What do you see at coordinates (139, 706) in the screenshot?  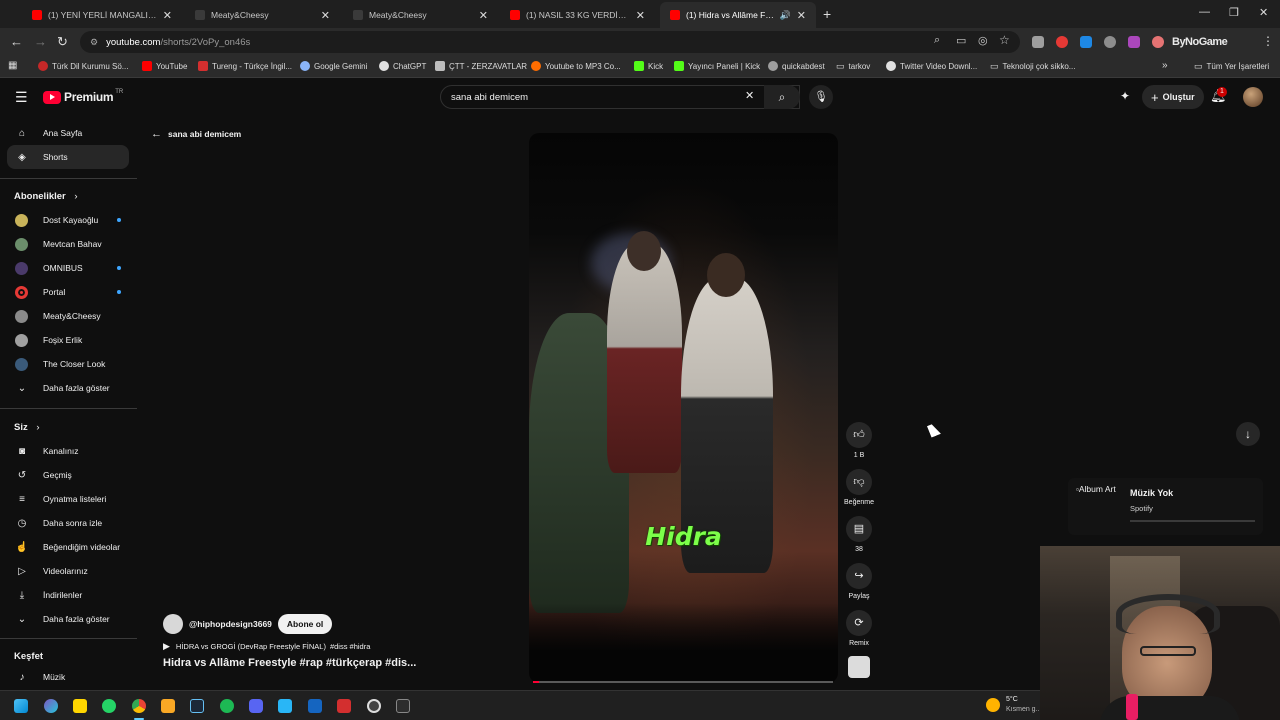 I see `chrome-icon` at bounding box center [139, 706].